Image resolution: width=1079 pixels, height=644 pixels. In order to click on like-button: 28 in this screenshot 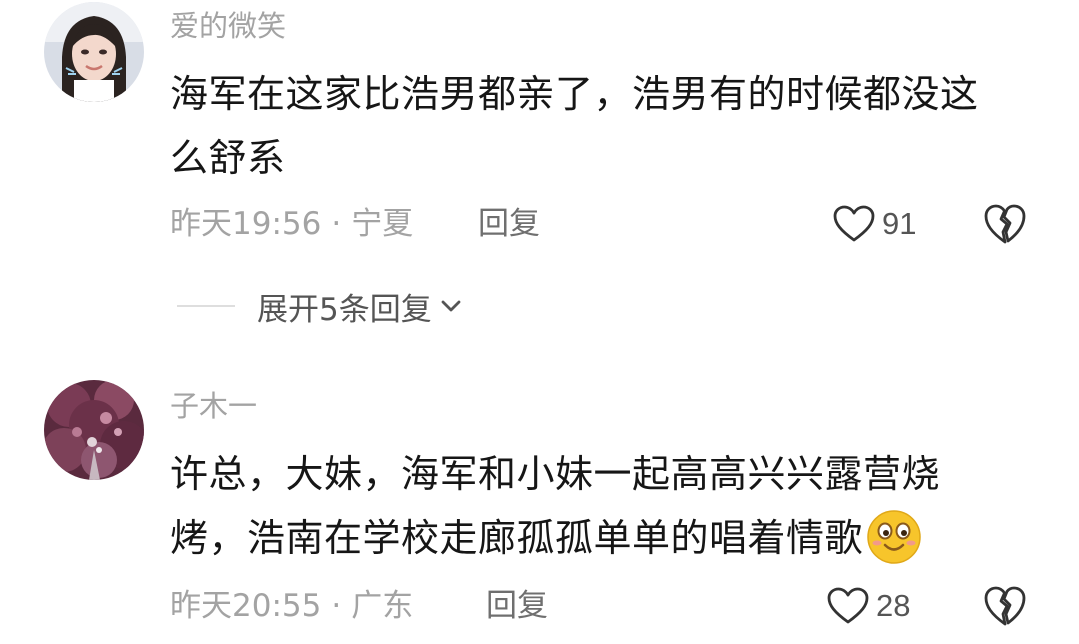, I will do `click(868, 606)`.